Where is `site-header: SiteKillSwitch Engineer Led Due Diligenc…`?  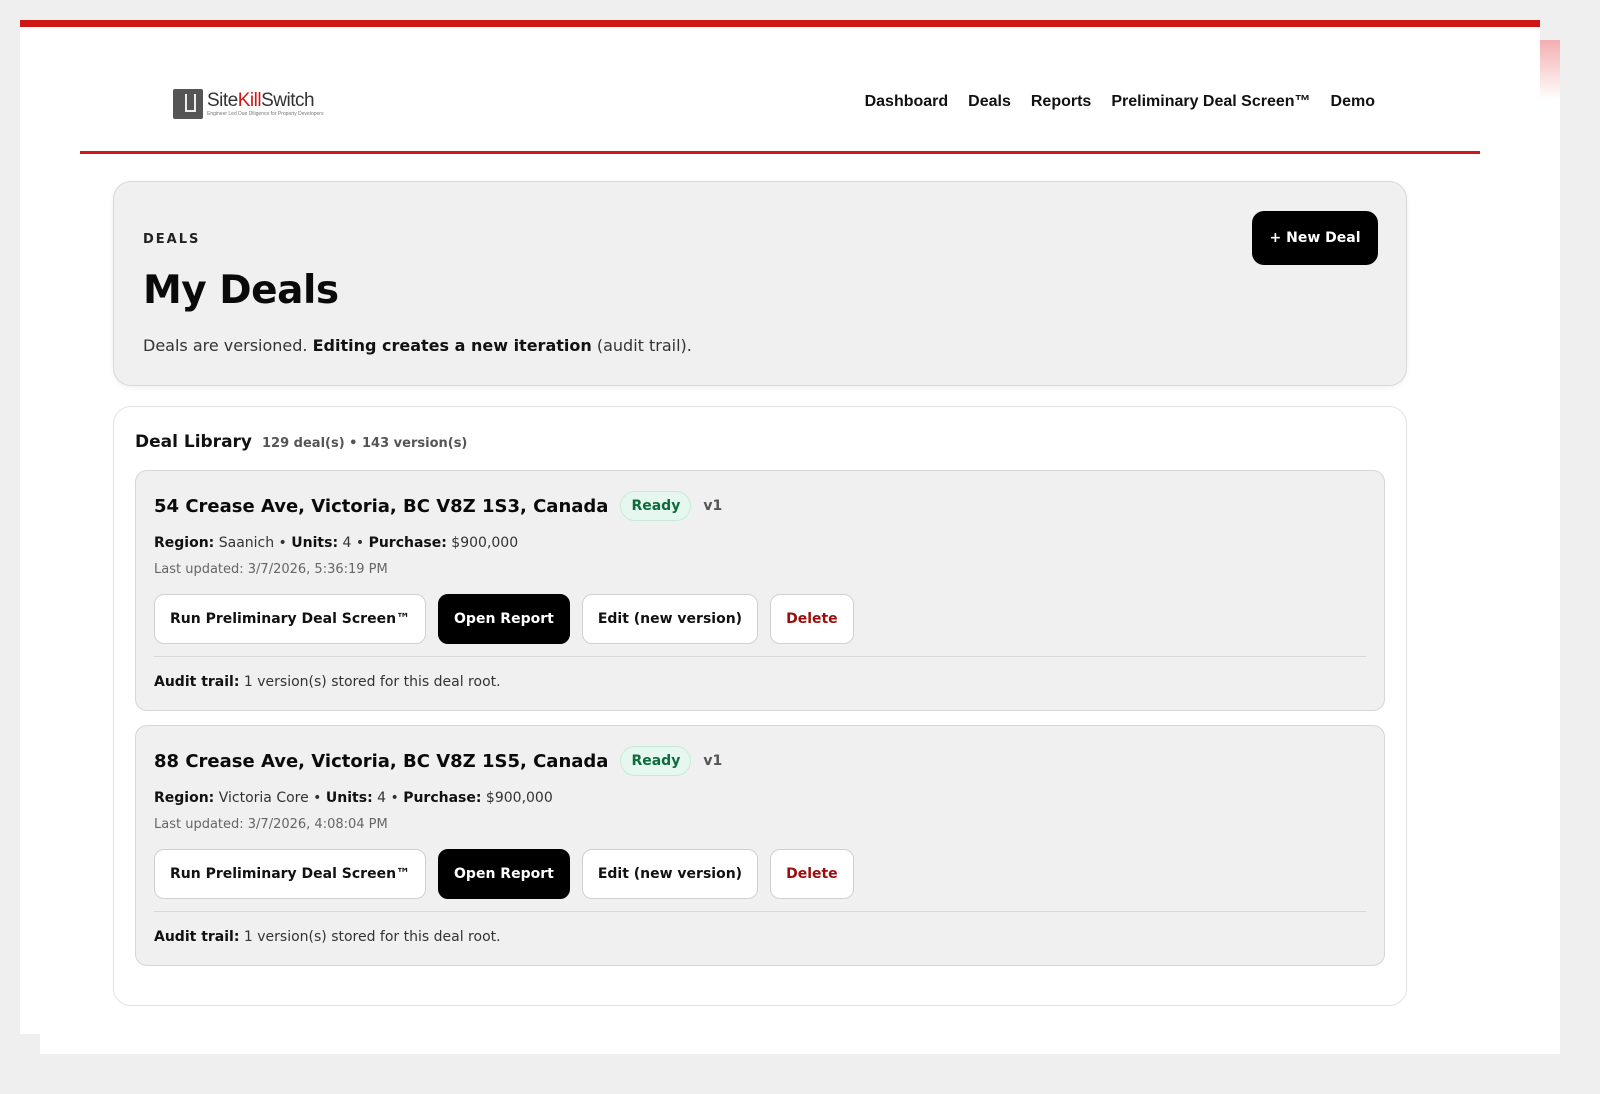
site-header: SiteKillSwitch Engineer Led Due Diligenc… is located at coordinates (780, 90).